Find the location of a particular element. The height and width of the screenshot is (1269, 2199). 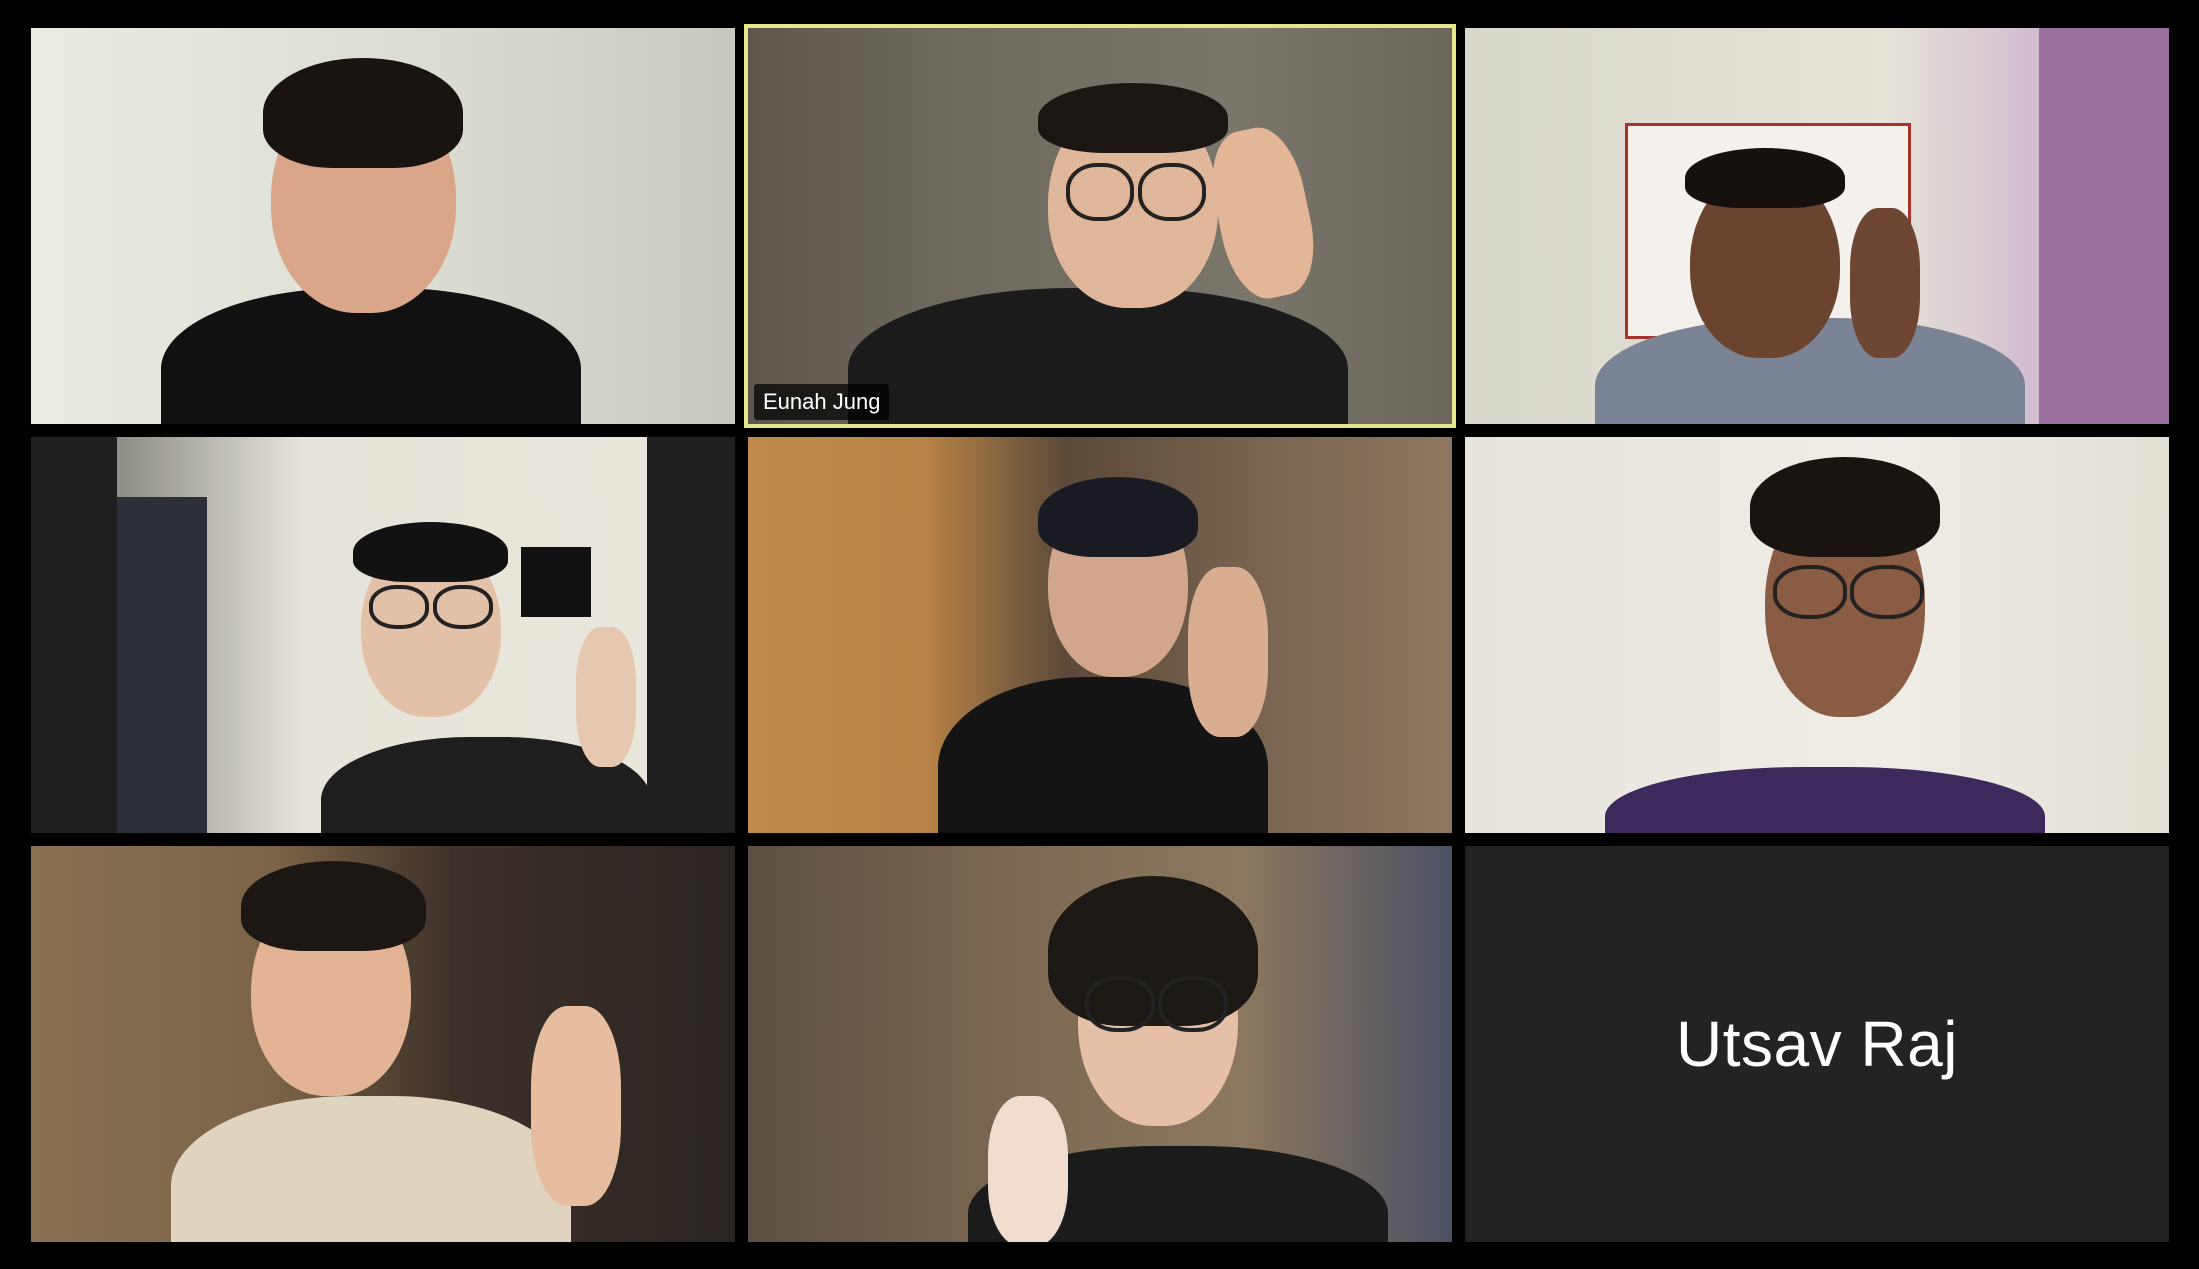

participant-tile-2: Eunah Jung is located at coordinates (1100, 226).